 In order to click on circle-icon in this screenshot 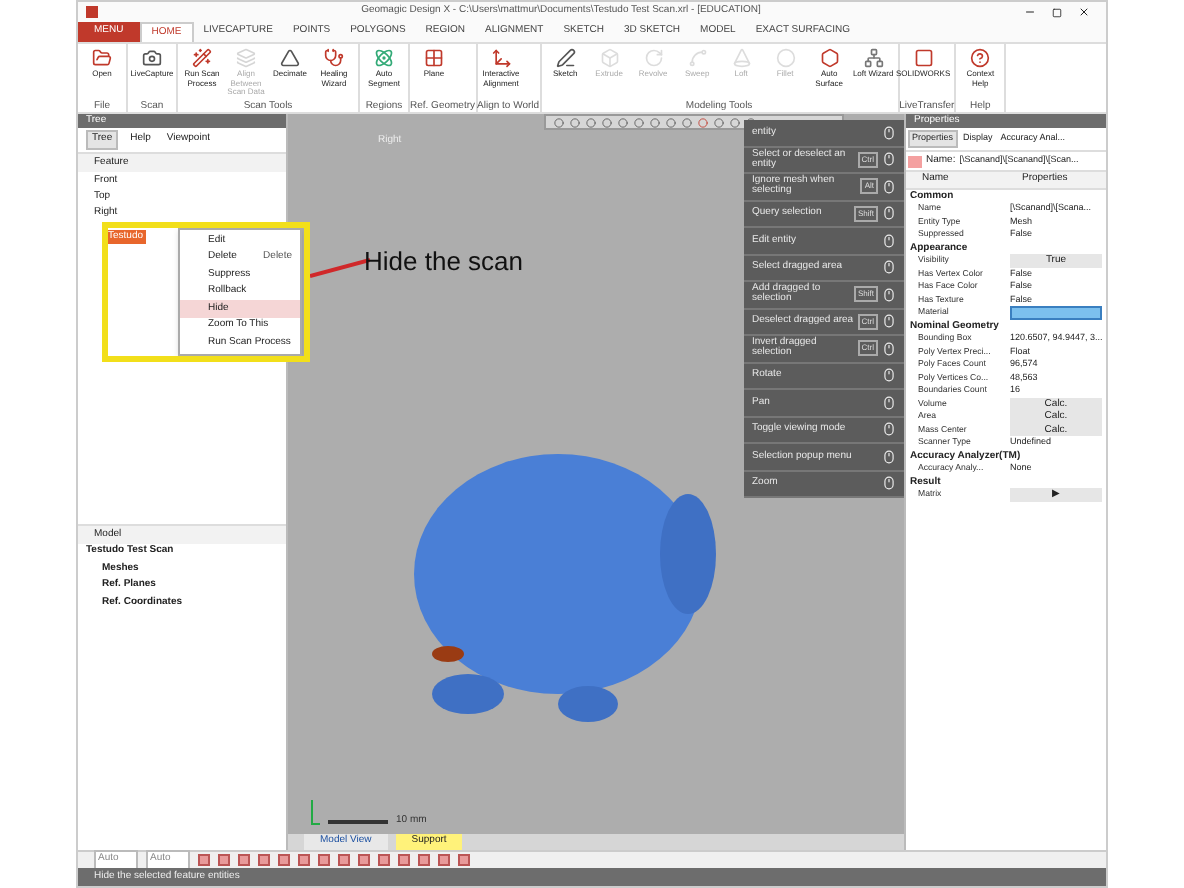, I will do `click(785, 58)`.